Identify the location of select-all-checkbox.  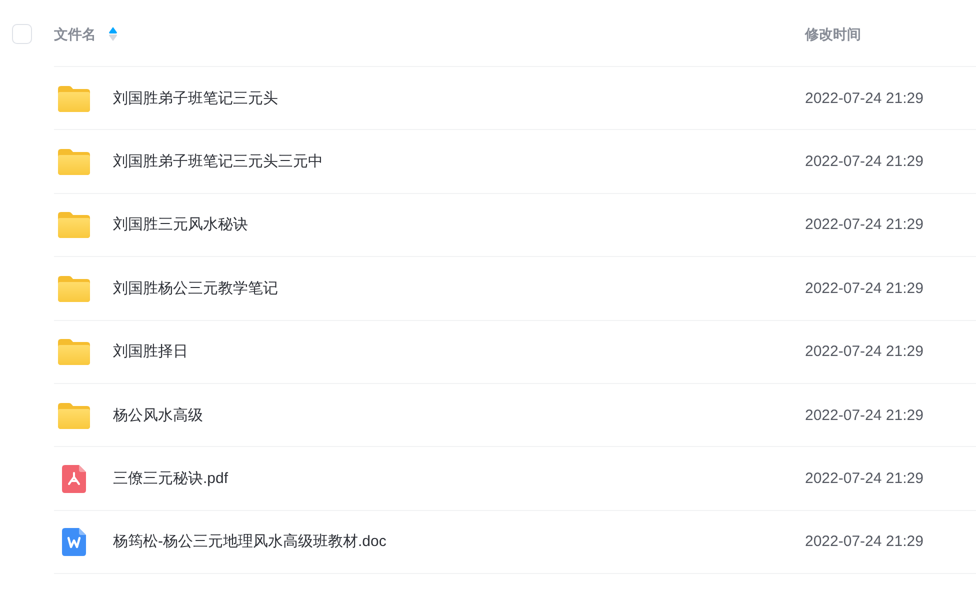
(22, 34).